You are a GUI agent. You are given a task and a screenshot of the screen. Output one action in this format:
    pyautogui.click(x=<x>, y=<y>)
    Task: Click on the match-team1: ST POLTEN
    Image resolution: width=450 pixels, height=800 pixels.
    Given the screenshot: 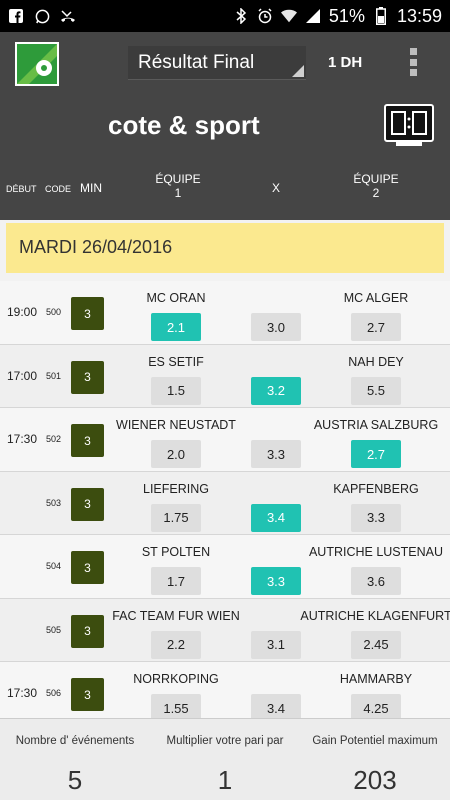 What is the action you would take?
    pyautogui.click(x=176, y=552)
    